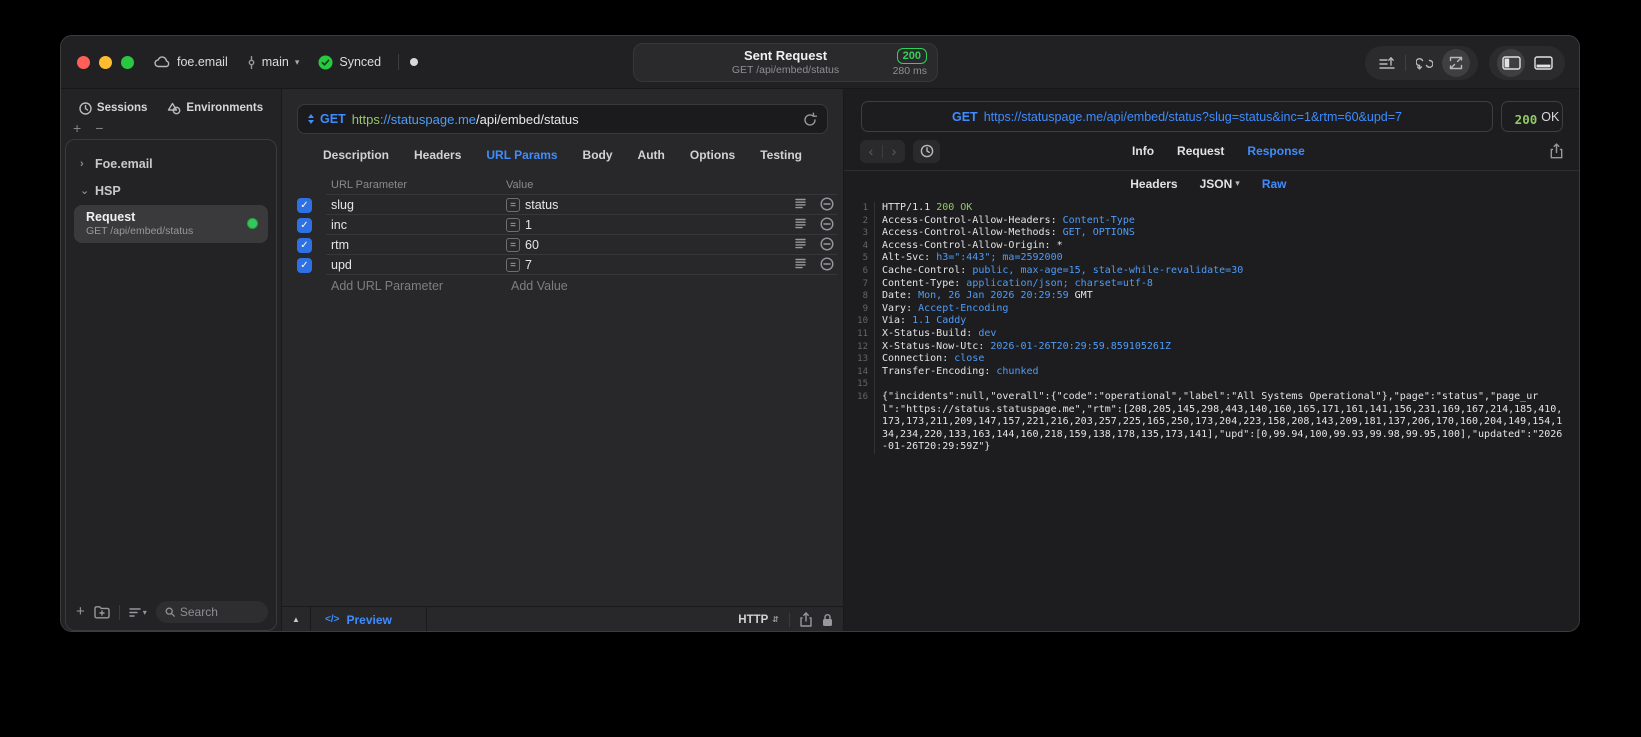  Describe the element at coordinates (1274, 184) in the screenshot. I see `response-view-tab-raw: Raw` at that location.